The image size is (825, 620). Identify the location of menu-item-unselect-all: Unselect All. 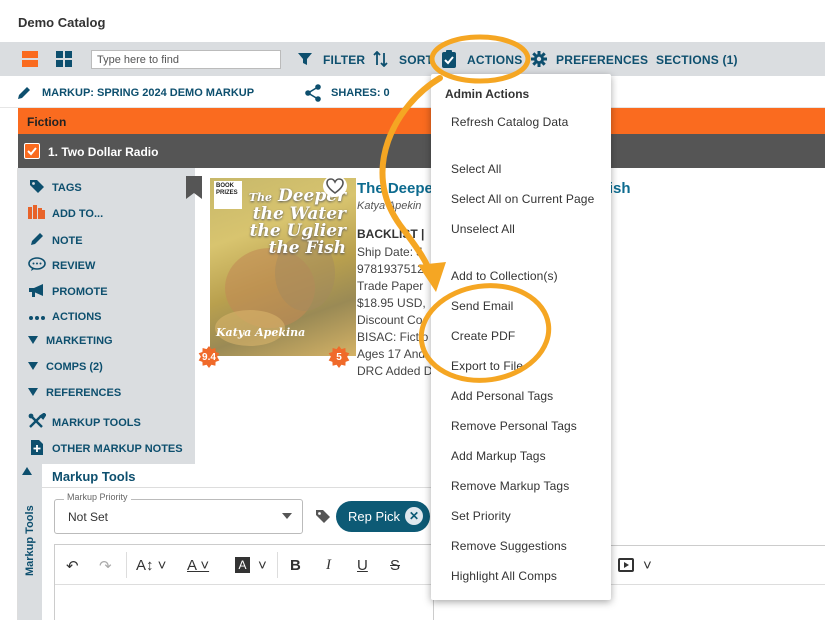
(483, 229).